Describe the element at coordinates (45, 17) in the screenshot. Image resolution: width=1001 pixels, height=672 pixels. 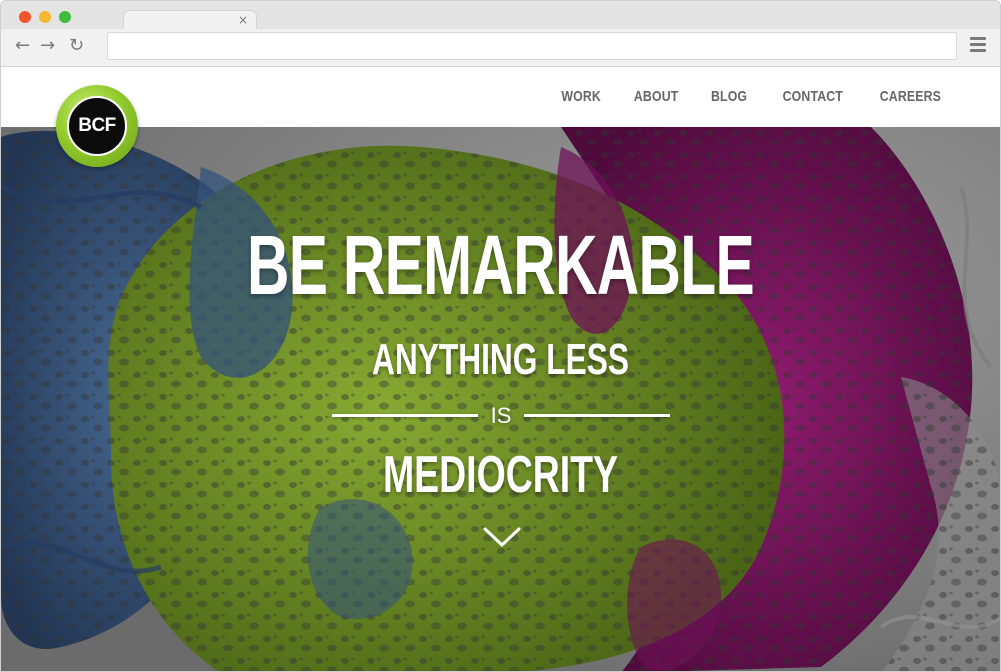
I see `minimize-window-button` at that location.